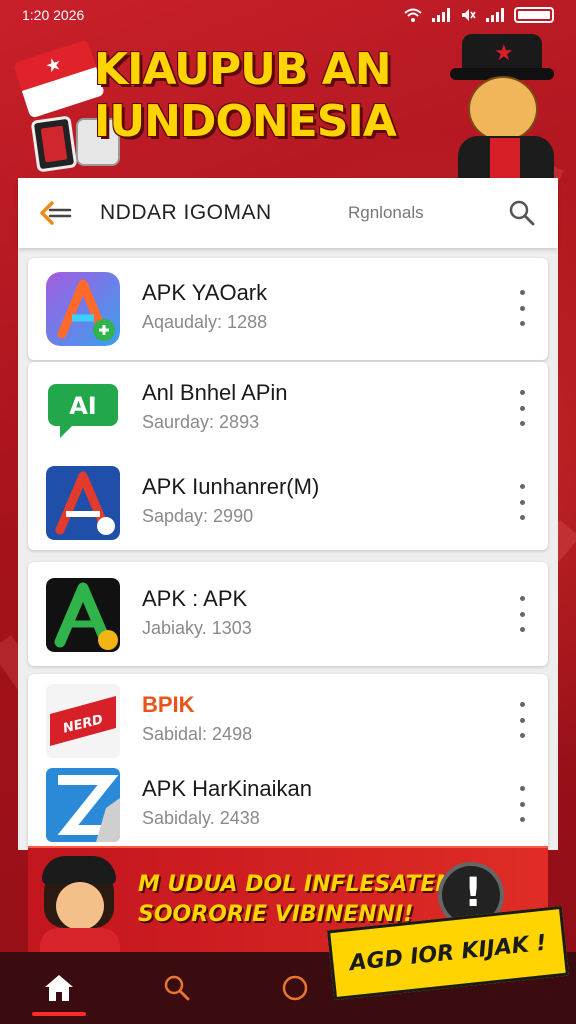  I want to click on signal-icon, so click(441, 15).